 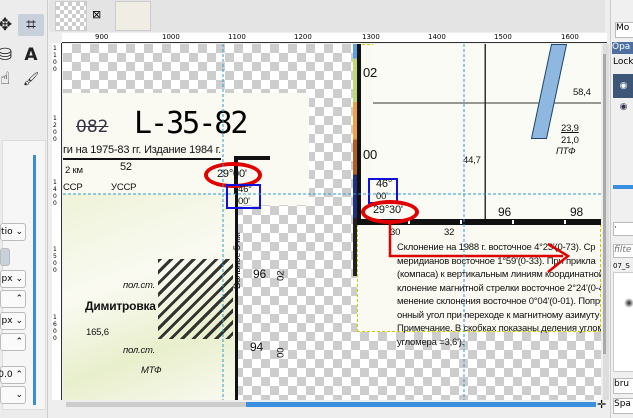 I want to click on aspect-select: tio ⌄, so click(x=13, y=232).